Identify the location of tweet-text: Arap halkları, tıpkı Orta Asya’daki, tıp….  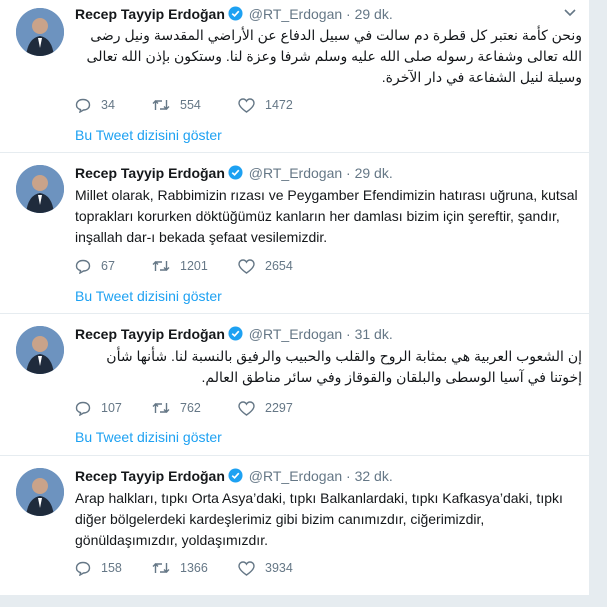
(319, 519).